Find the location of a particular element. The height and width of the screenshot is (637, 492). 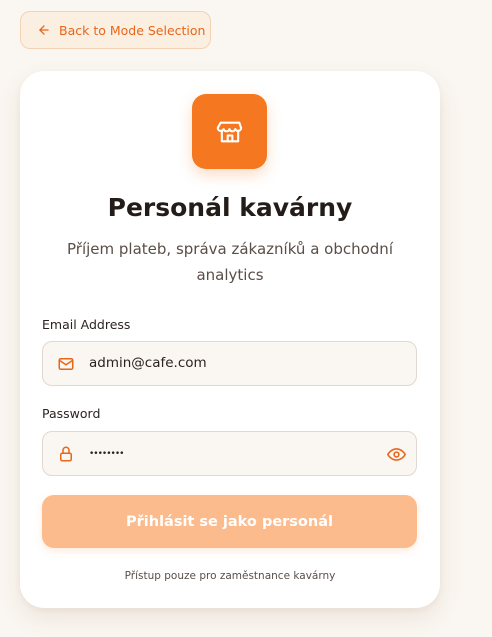

back-button-label: Back to Mode Selection is located at coordinates (132, 30).